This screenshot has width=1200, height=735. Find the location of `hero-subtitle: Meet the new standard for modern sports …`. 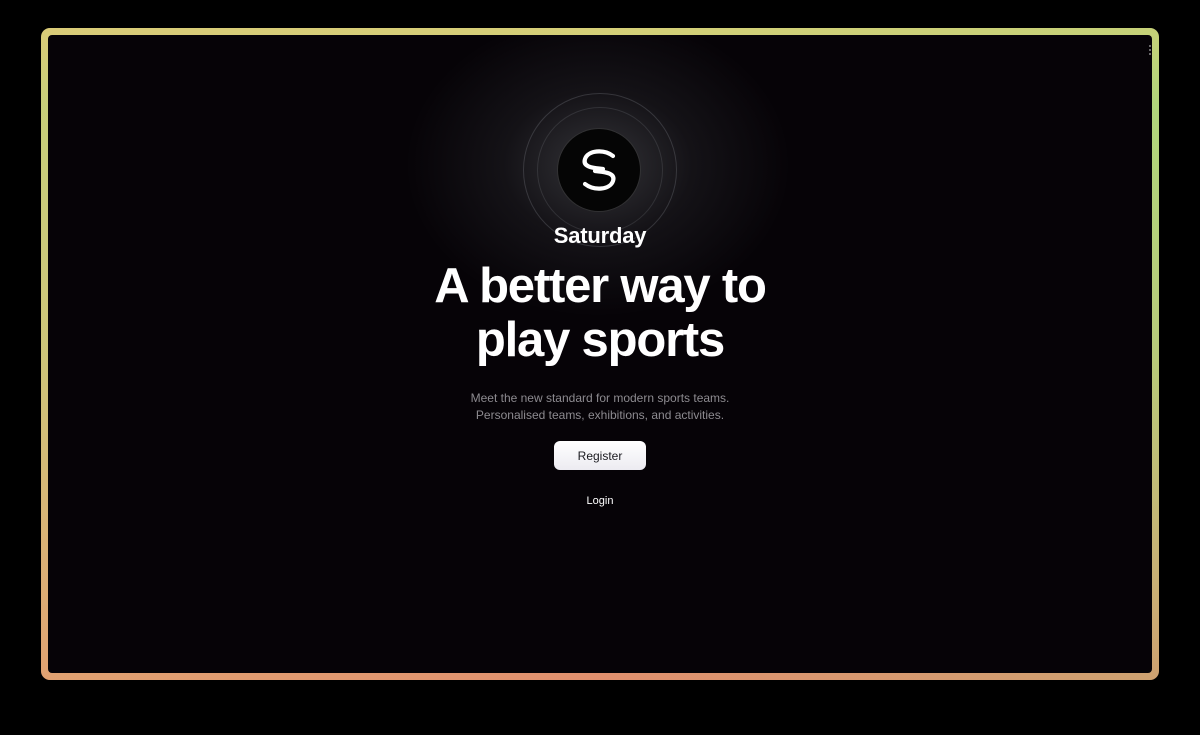

hero-subtitle: Meet the new standard for modern sports … is located at coordinates (600, 407).